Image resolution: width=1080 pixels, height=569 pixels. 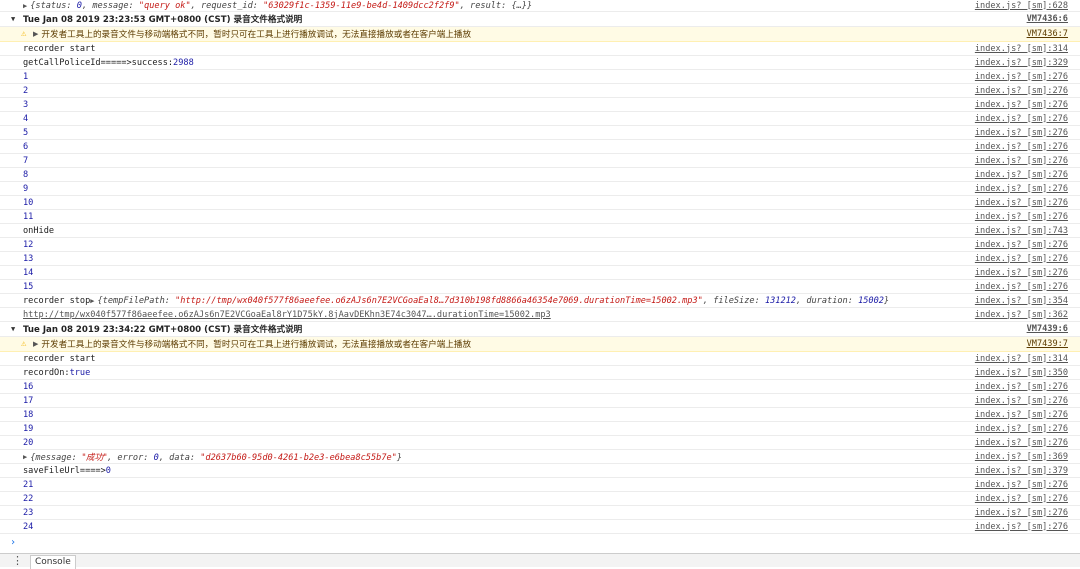 I want to click on source-link: index.js? [sm]:354, so click(x=1021, y=300).